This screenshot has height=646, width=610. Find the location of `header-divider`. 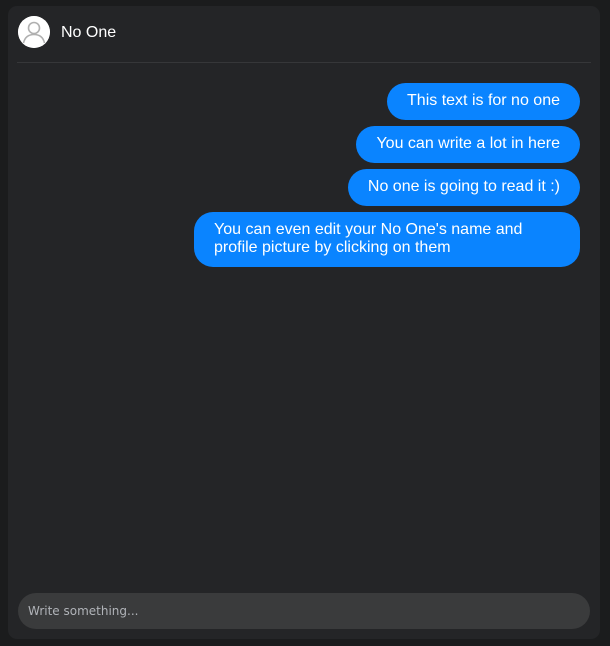

header-divider is located at coordinates (304, 62).